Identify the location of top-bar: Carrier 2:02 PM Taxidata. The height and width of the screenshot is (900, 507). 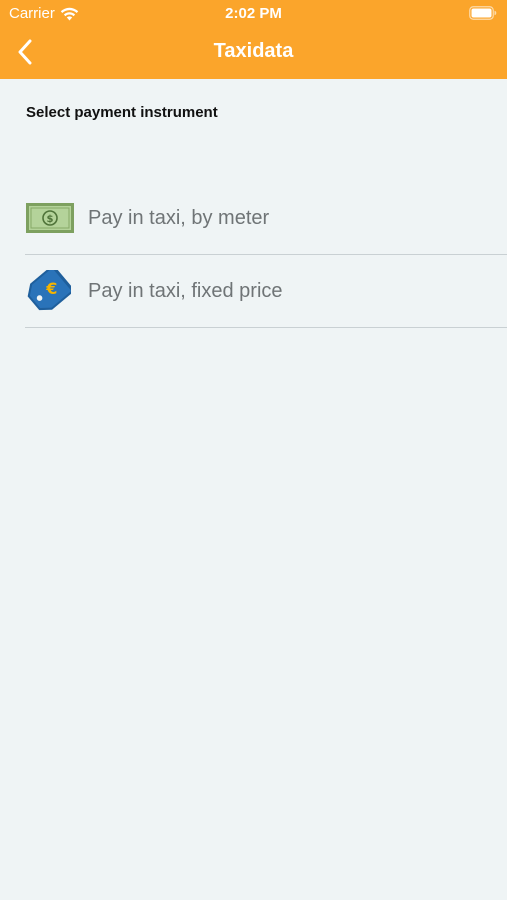
(253, 39).